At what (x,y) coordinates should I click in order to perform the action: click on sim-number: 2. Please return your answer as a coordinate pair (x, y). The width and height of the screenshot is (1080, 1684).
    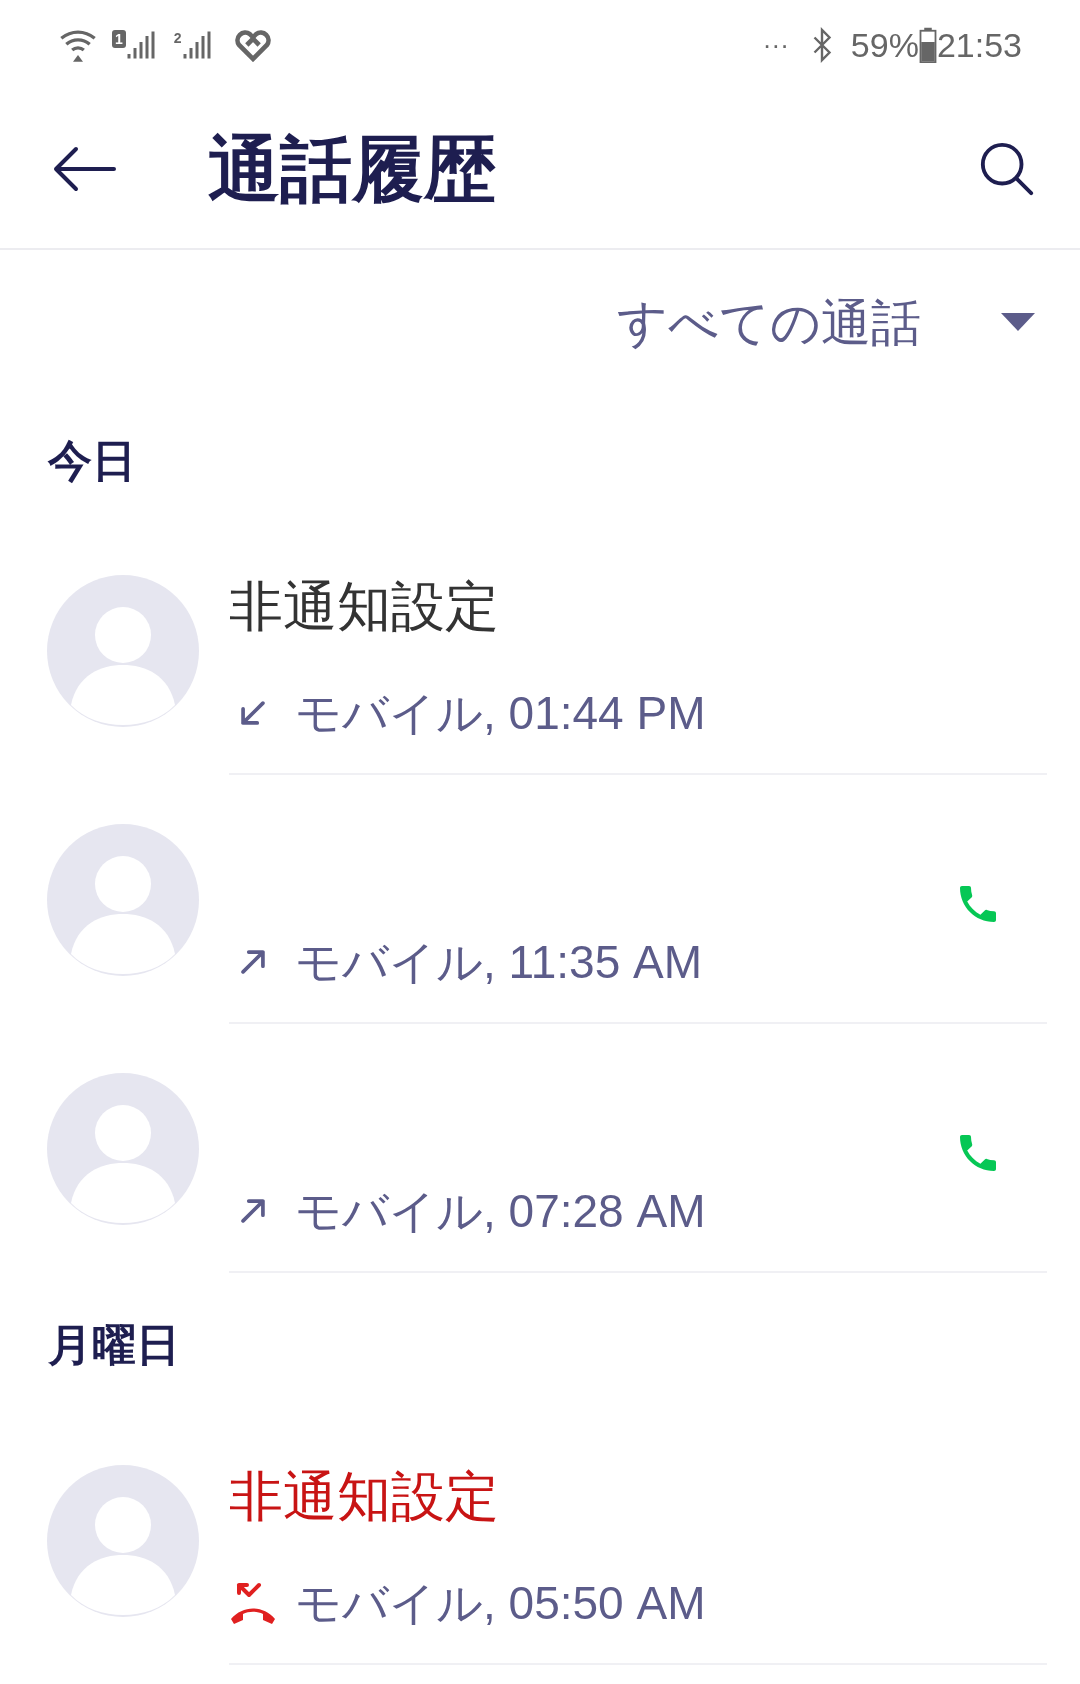
    Looking at the image, I should click on (177, 38).